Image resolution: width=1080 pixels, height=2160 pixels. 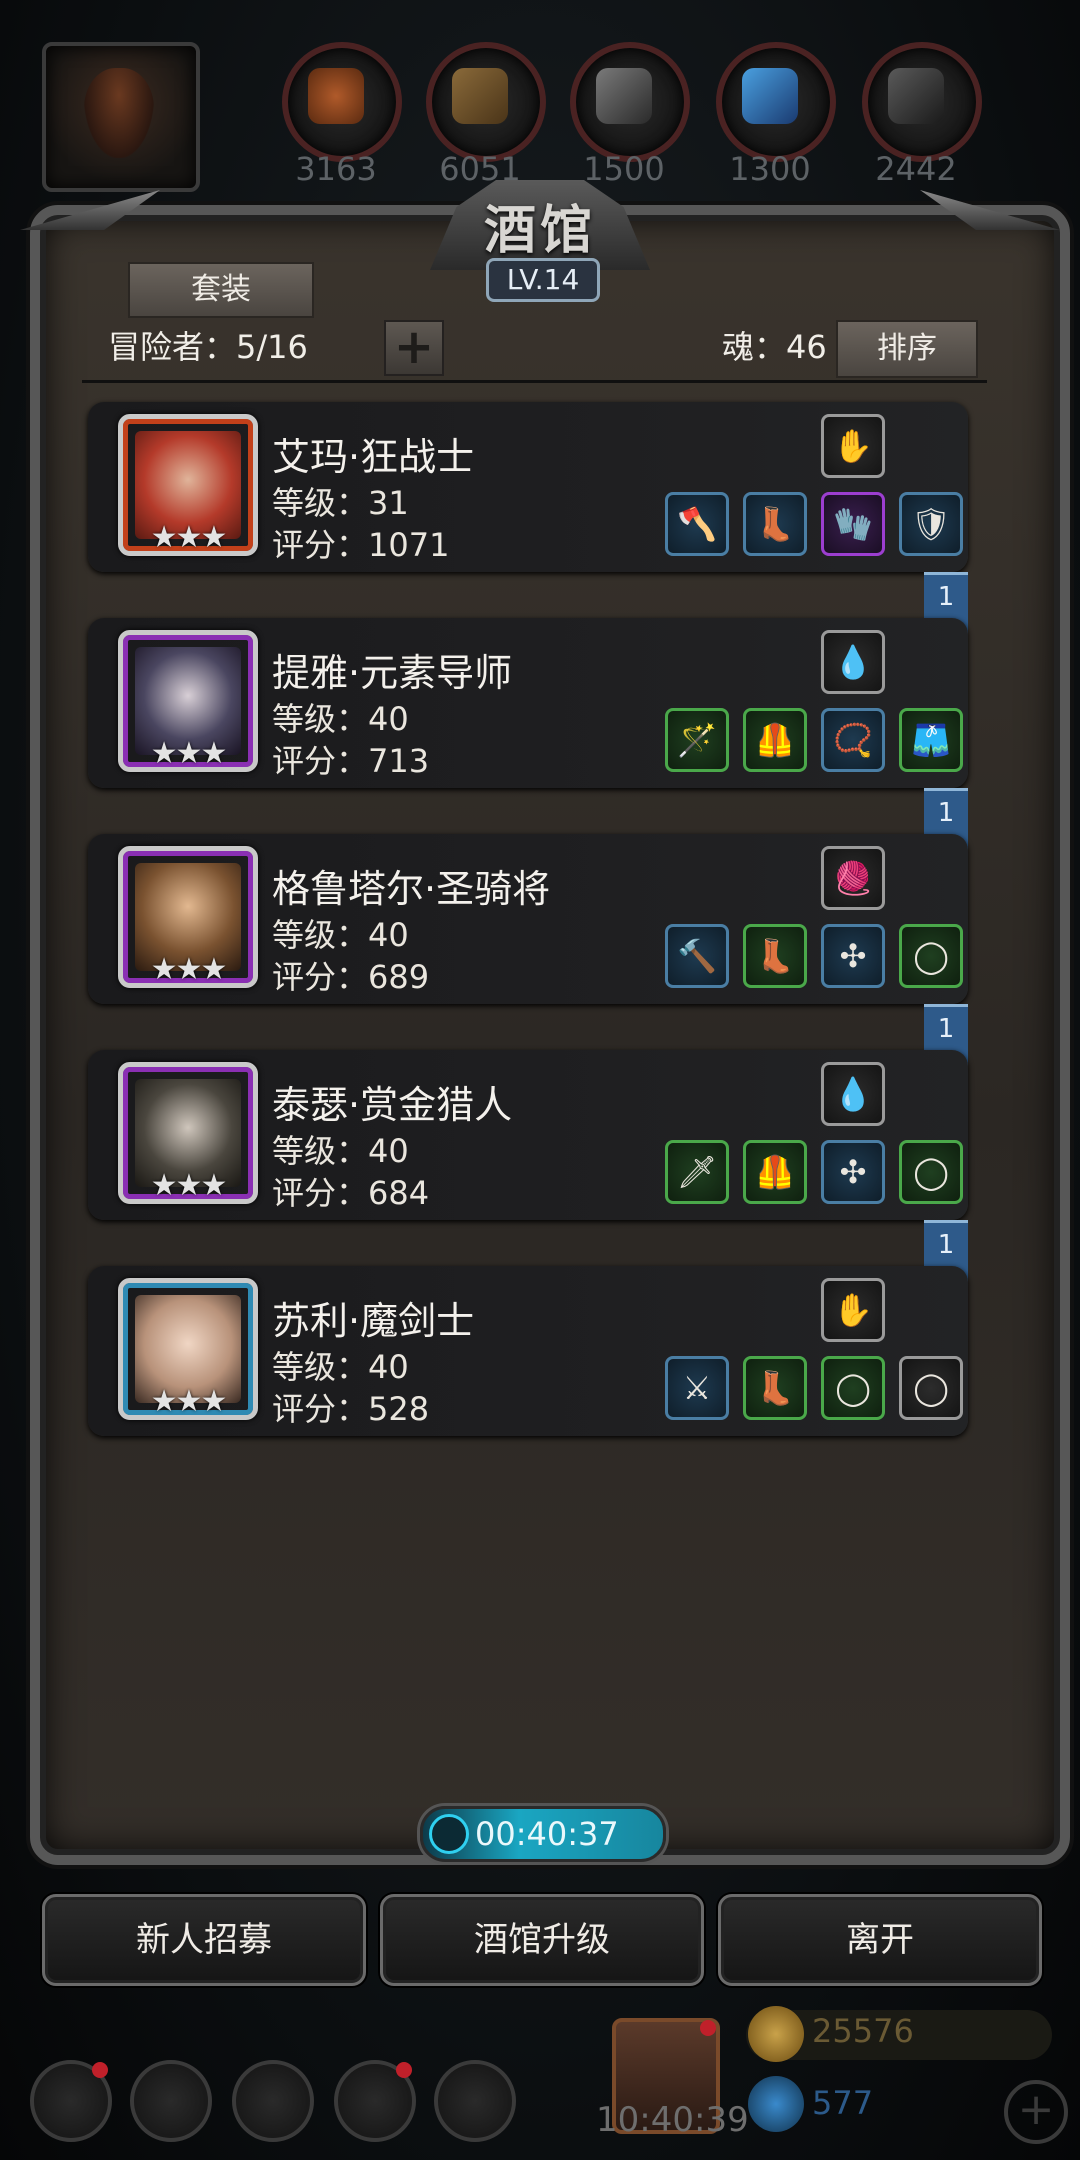 I want to click on hero-card: ★★★ 艾玛·狂战士 等级：31 评分：1071 ✋ 🪓 👢 🧤 🛡, so click(x=528, y=487).